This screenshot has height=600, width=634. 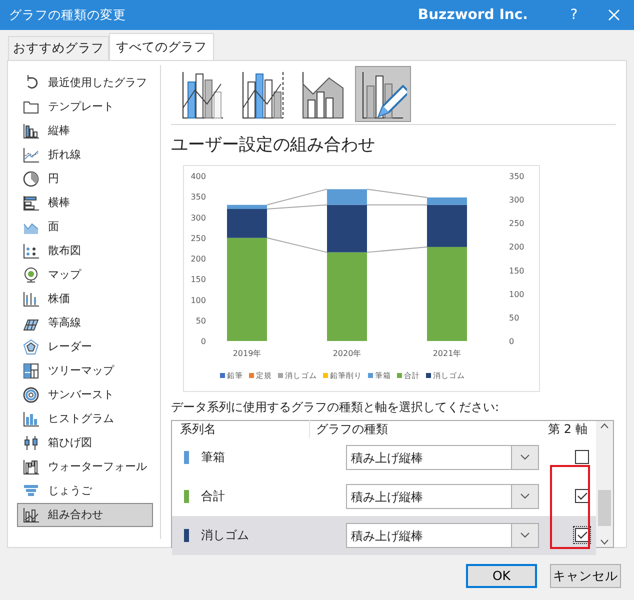 What do you see at coordinates (85, 131) in the screenshot?
I see `chart-type-item: 縦棒` at bounding box center [85, 131].